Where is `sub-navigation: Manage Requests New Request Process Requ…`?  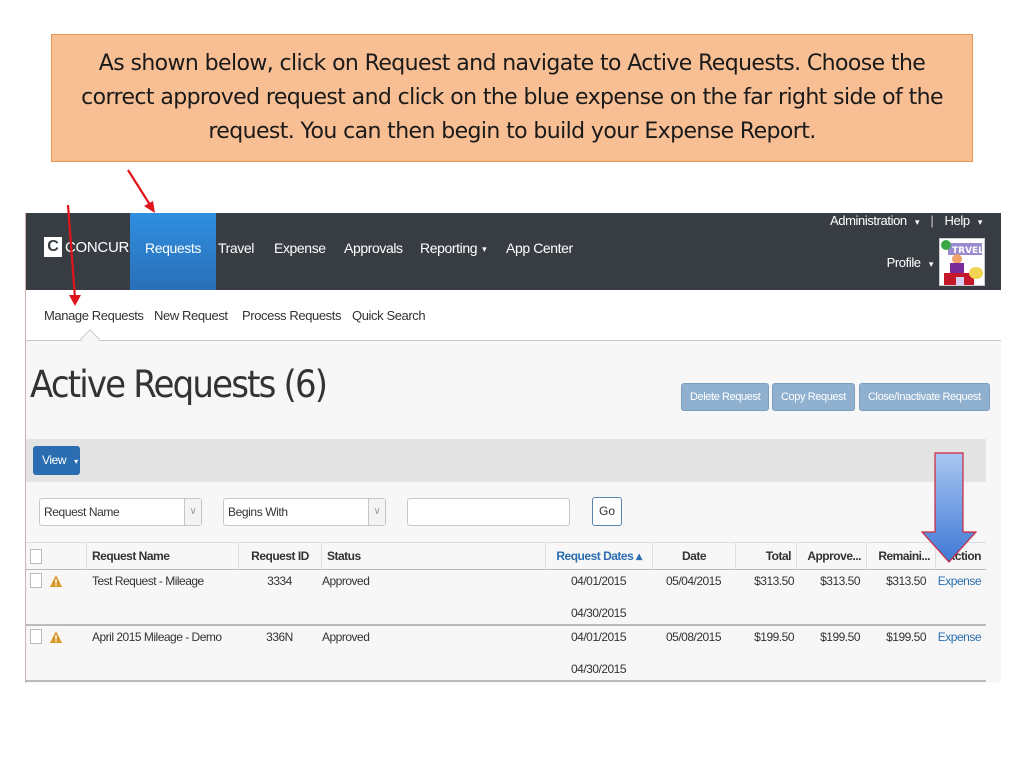 sub-navigation: Manage Requests New Request Process Requ… is located at coordinates (513, 319).